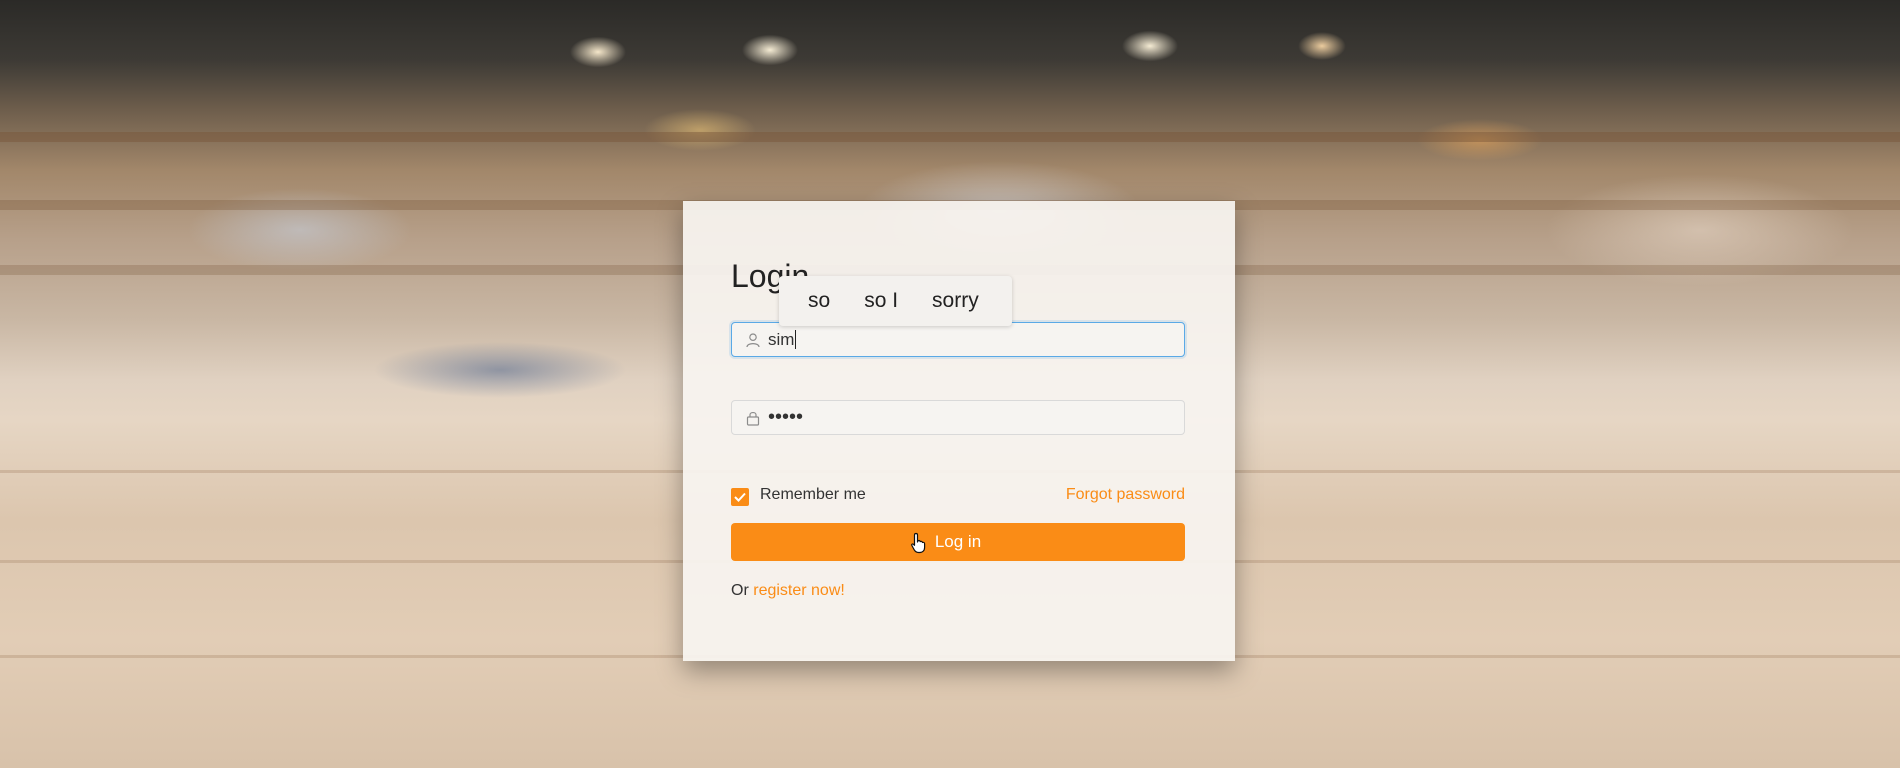 The width and height of the screenshot is (1900, 768). I want to click on suggestion-item: so I, so click(881, 301).